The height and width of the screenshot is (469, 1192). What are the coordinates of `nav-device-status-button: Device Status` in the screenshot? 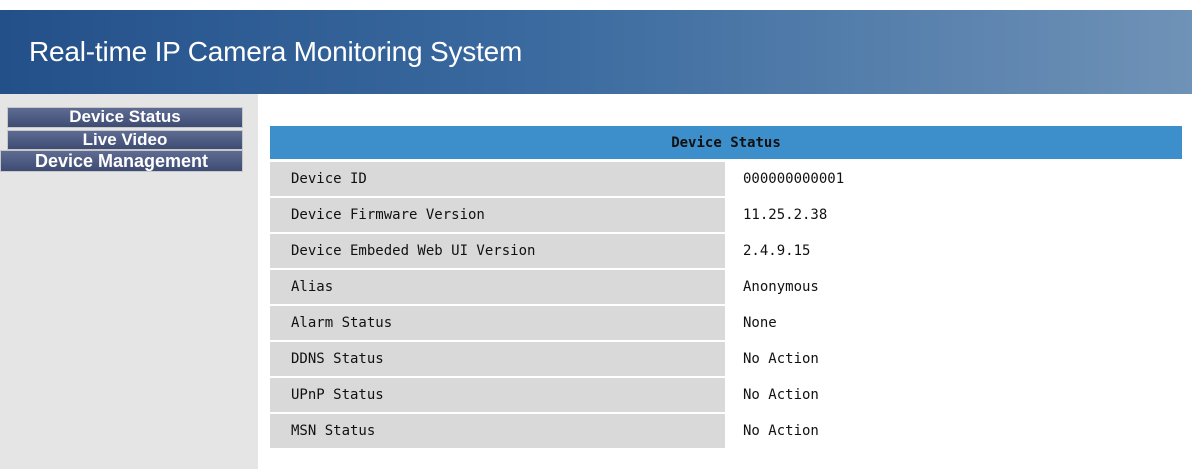 It's located at (125, 117).